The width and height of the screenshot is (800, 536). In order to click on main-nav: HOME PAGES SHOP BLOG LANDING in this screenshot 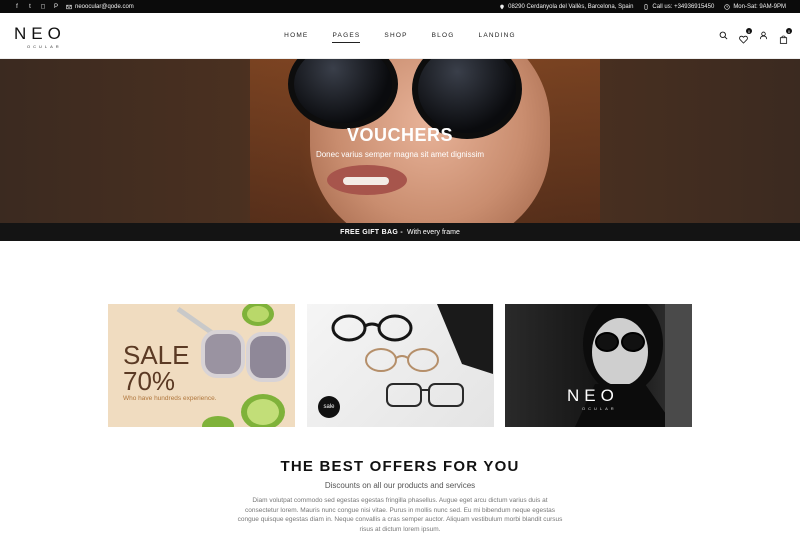, I will do `click(400, 37)`.